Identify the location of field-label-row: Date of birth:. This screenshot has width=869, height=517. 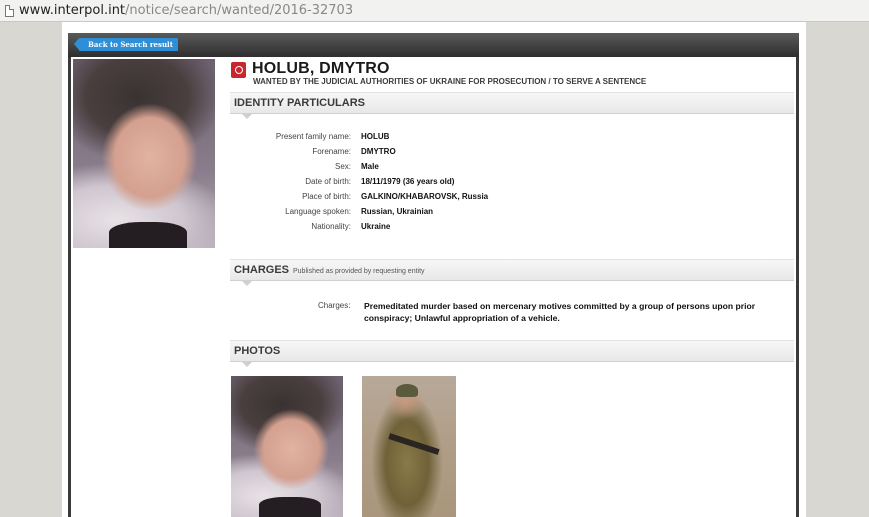
(290, 182).